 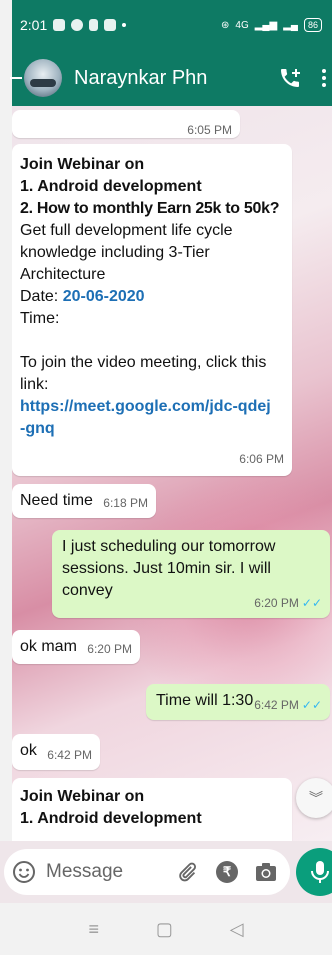 What do you see at coordinates (166, 568) in the screenshot?
I see `message-line: sessions. Just 10min sir. I will` at bounding box center [166, 568].